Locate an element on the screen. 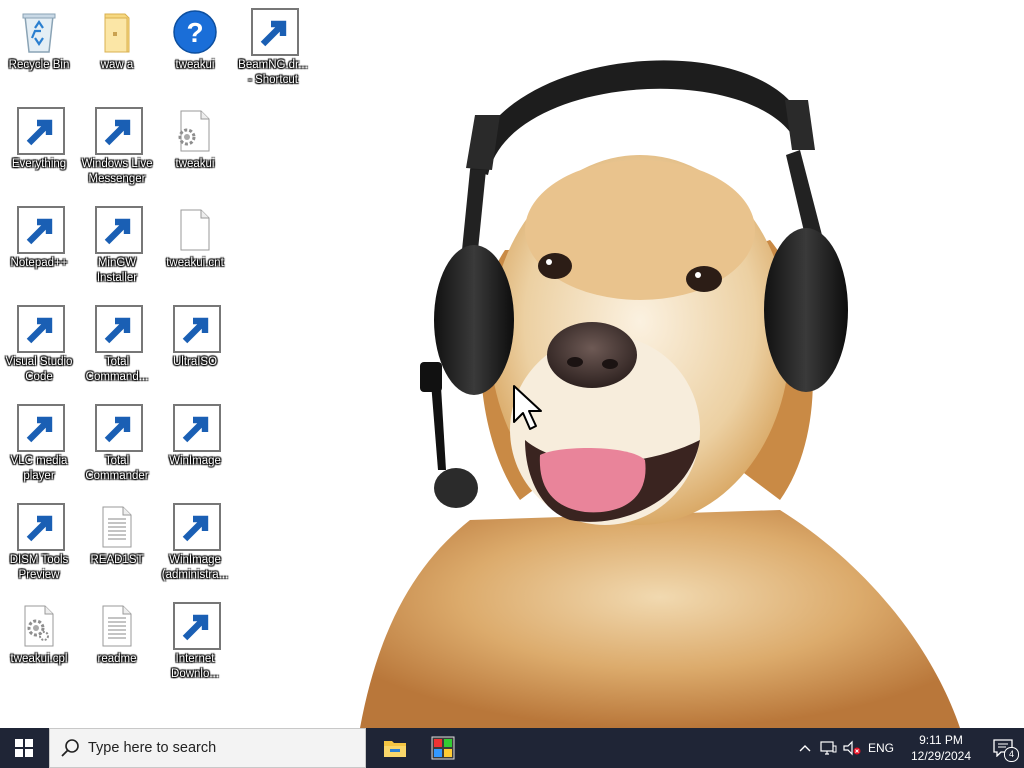  messenger-icon is located at coordinates (118, 131).